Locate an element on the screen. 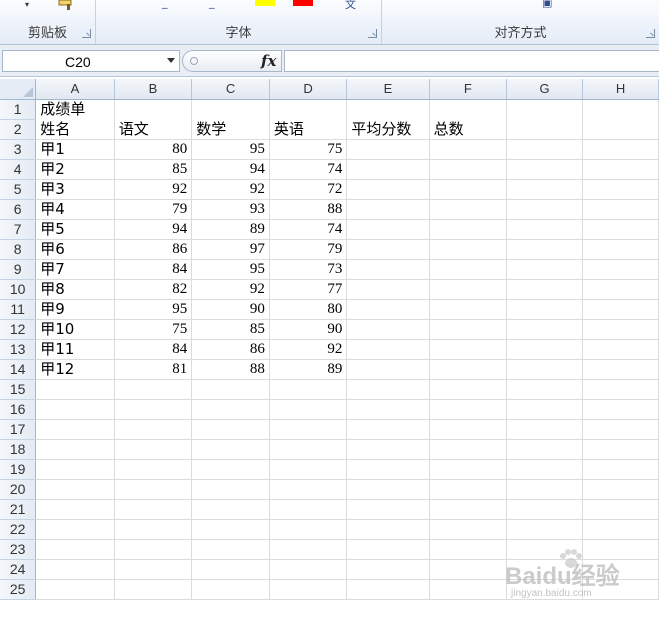  cell: 89 is located at coordinates (308, 369).